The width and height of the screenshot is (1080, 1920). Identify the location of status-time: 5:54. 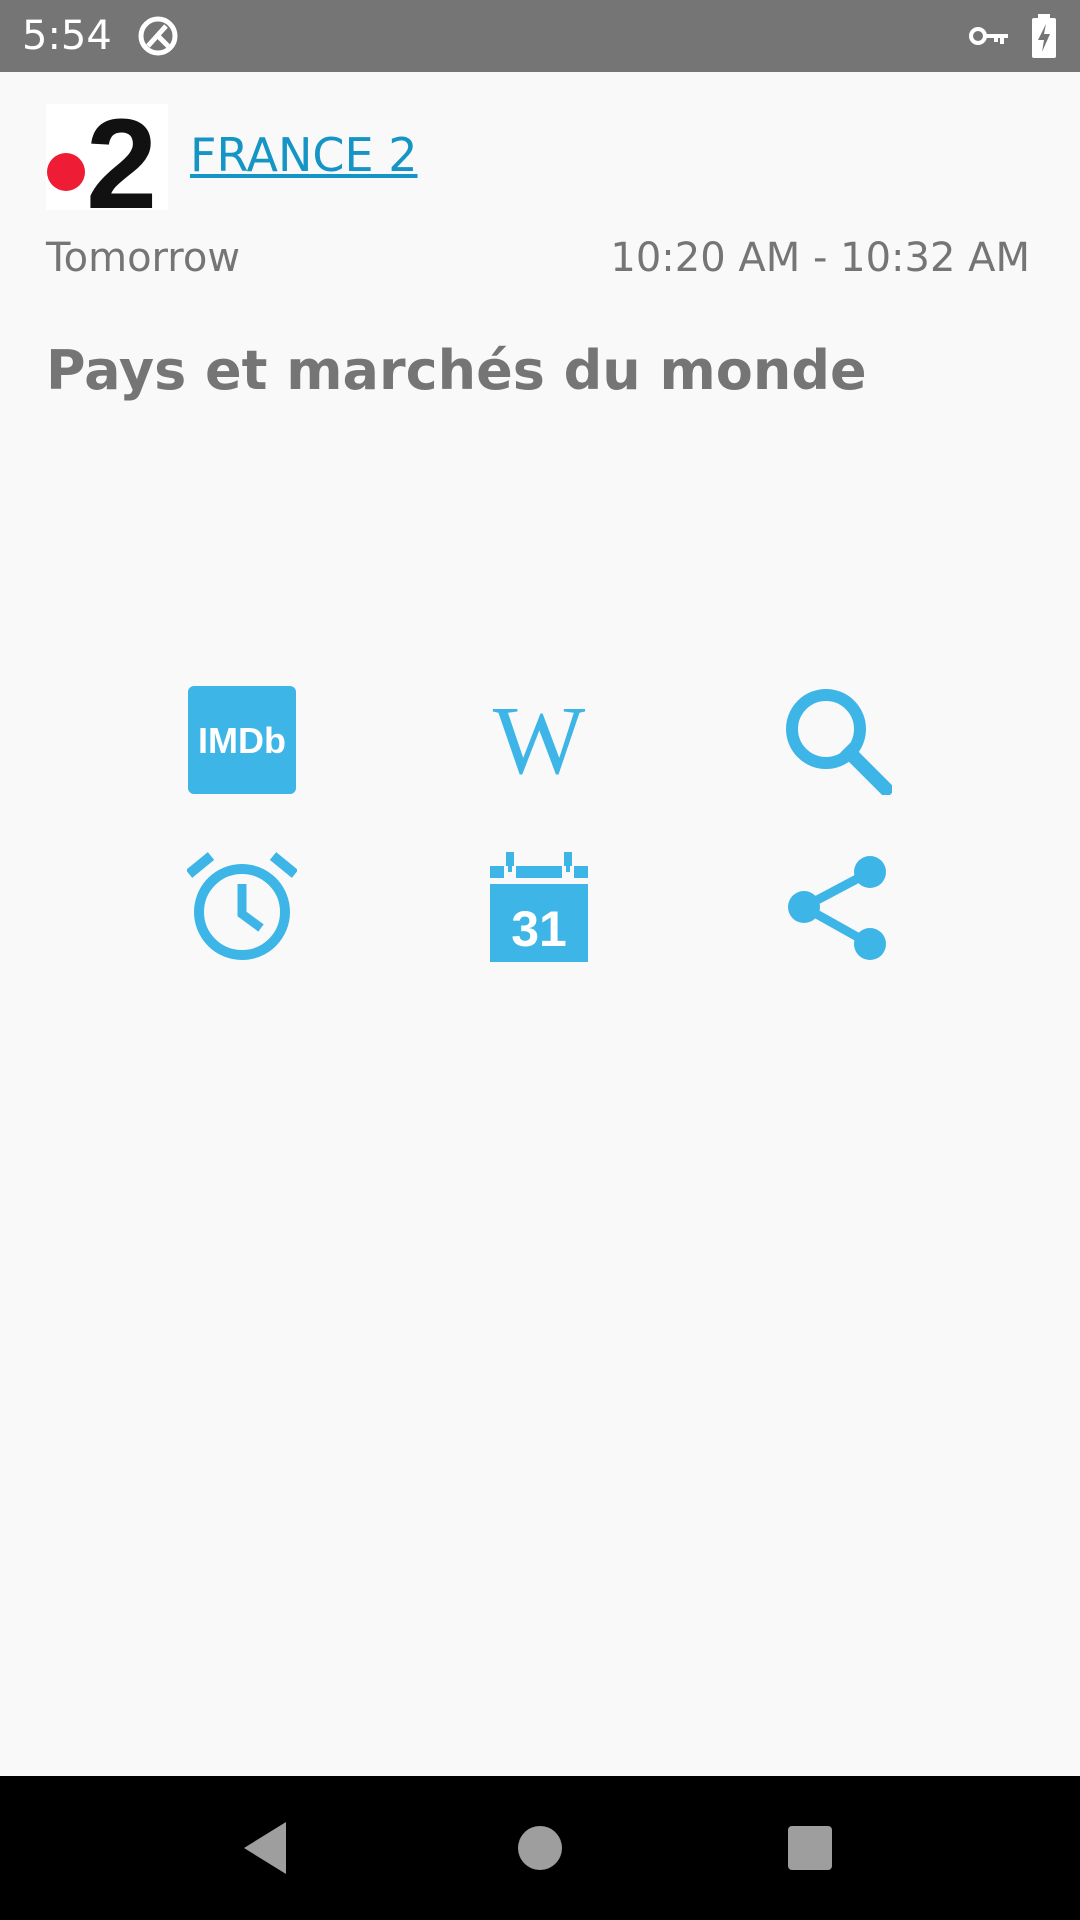
(67, 36).